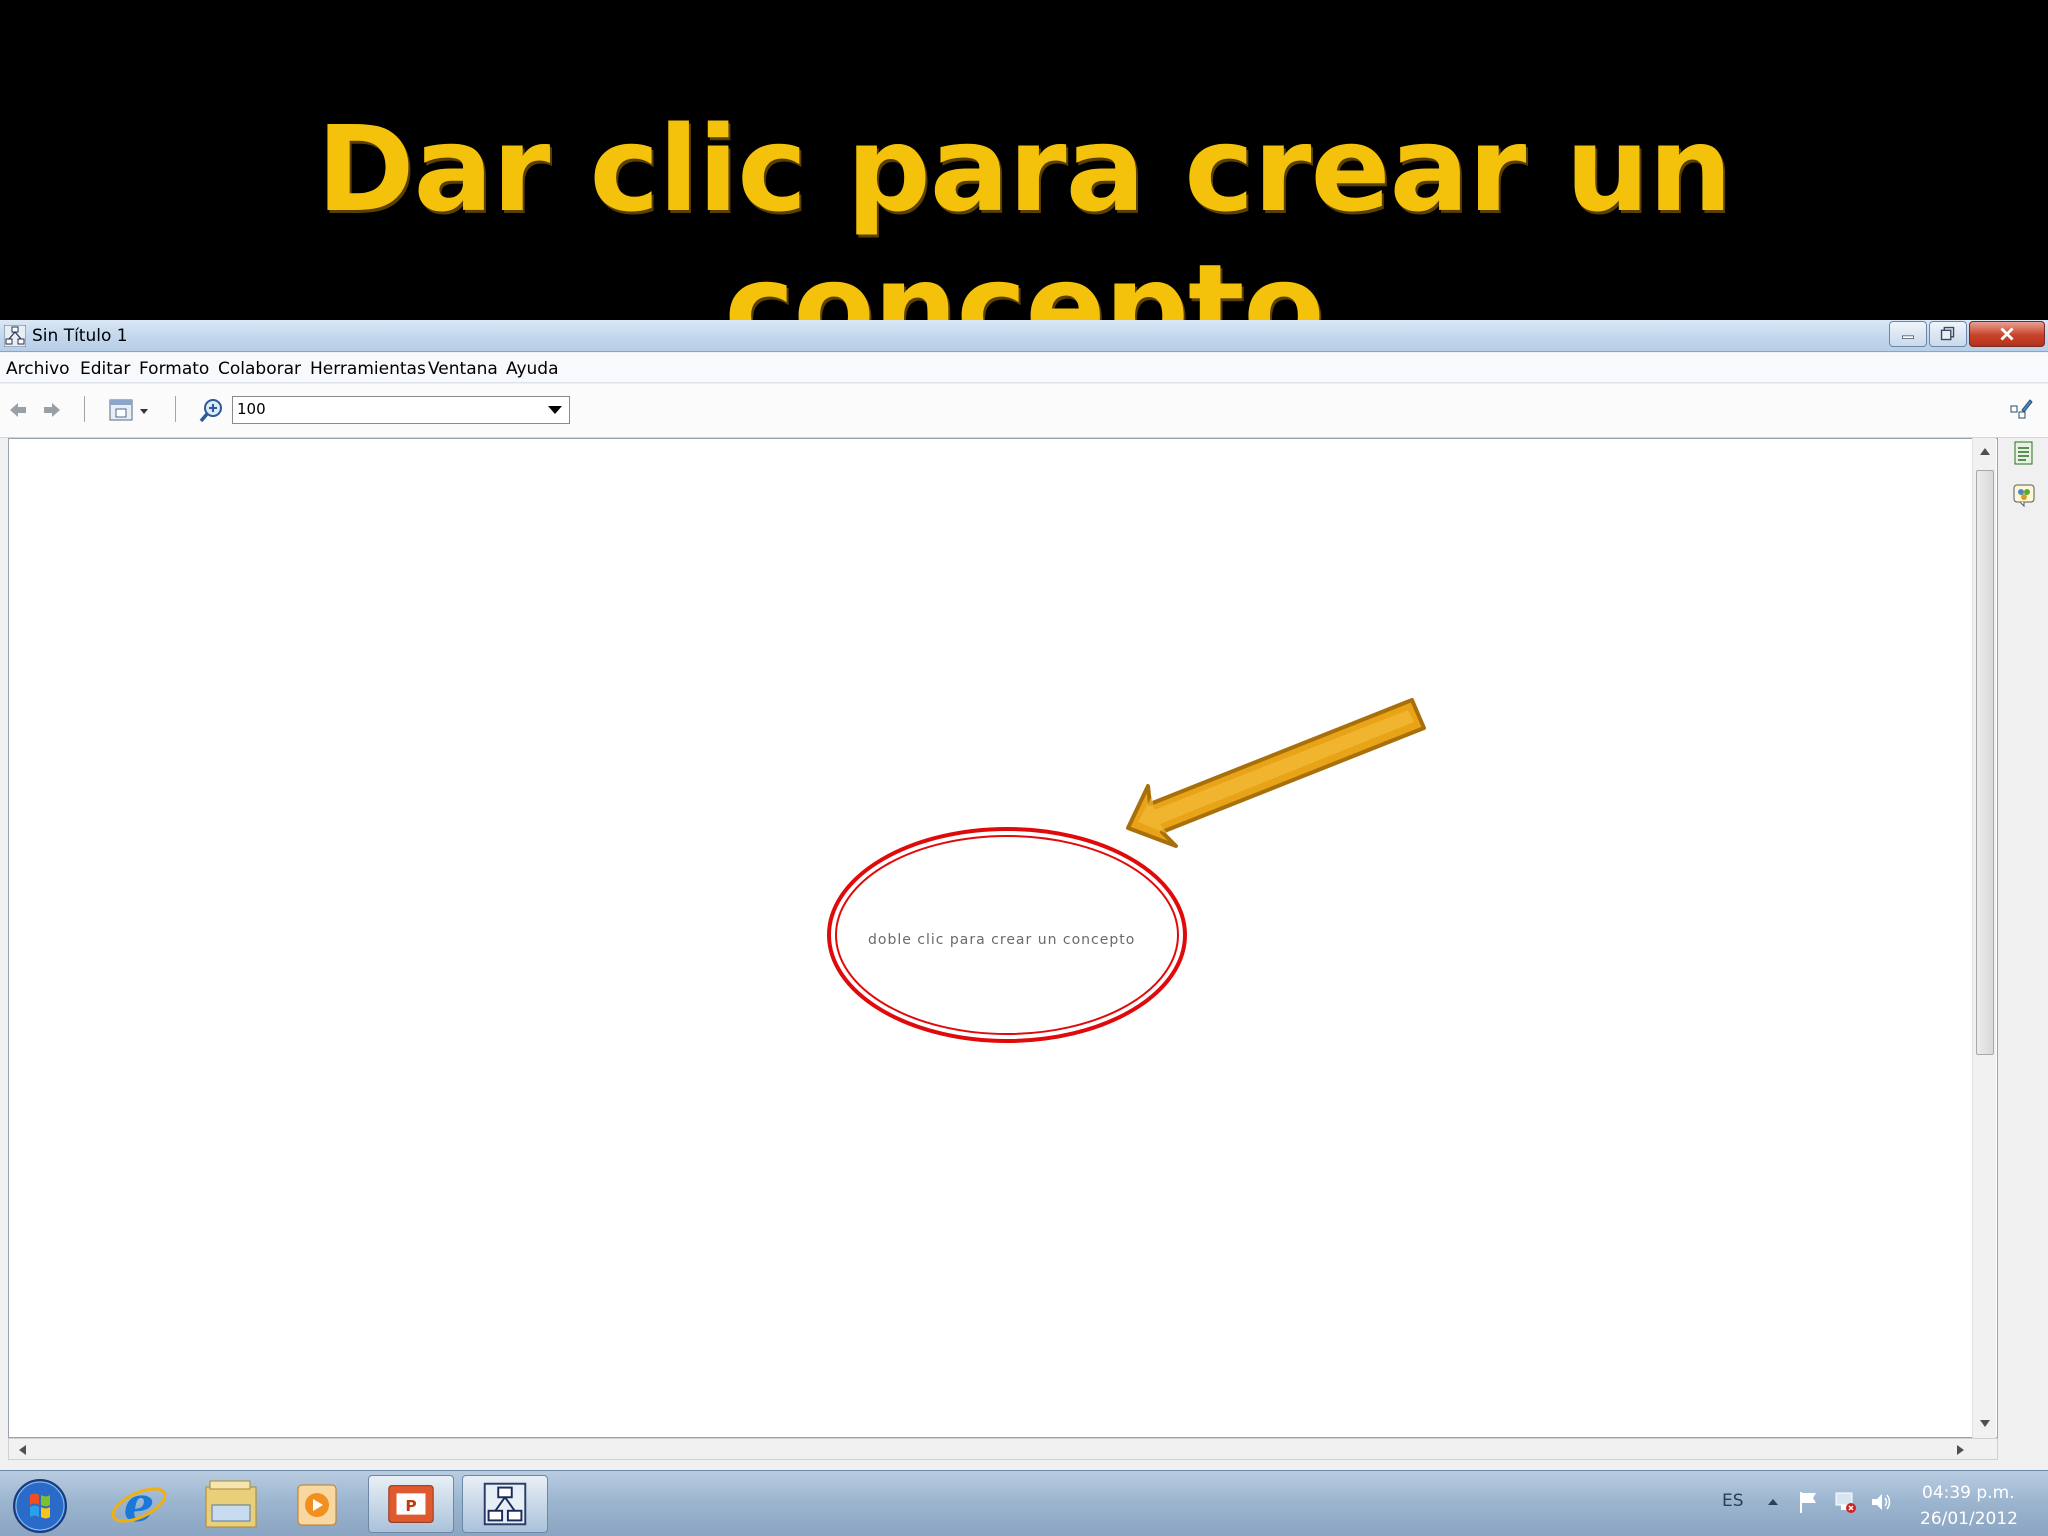 The height and width of the screenshot is (1536, 2048). Describe the element at coordinates (1881, 1502) in the screenshot. I see `volume-icon` at that location.